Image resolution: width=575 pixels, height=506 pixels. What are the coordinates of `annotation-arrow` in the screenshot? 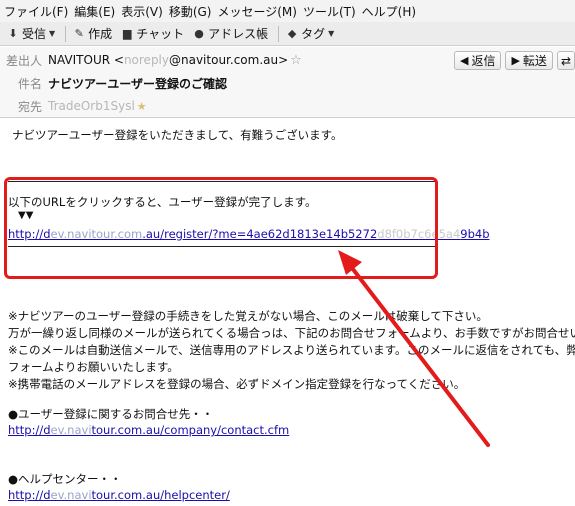 It's located at (414, 348).